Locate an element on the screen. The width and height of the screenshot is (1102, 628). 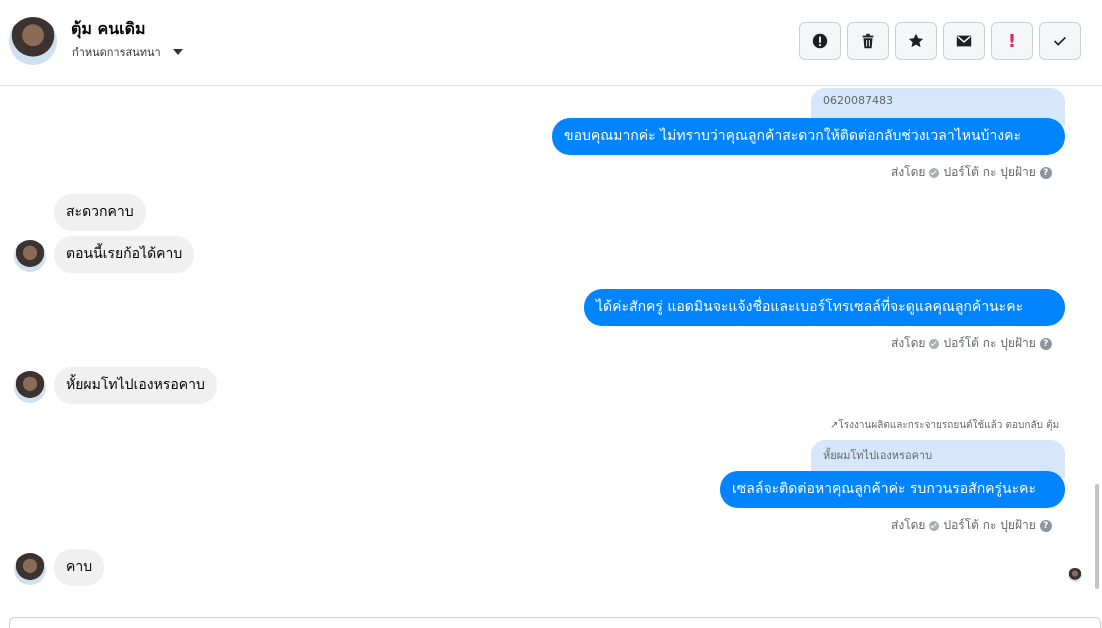
assign-conversation-dropdown: กำหนดการสนทนา is located at coordinates (127, 52).